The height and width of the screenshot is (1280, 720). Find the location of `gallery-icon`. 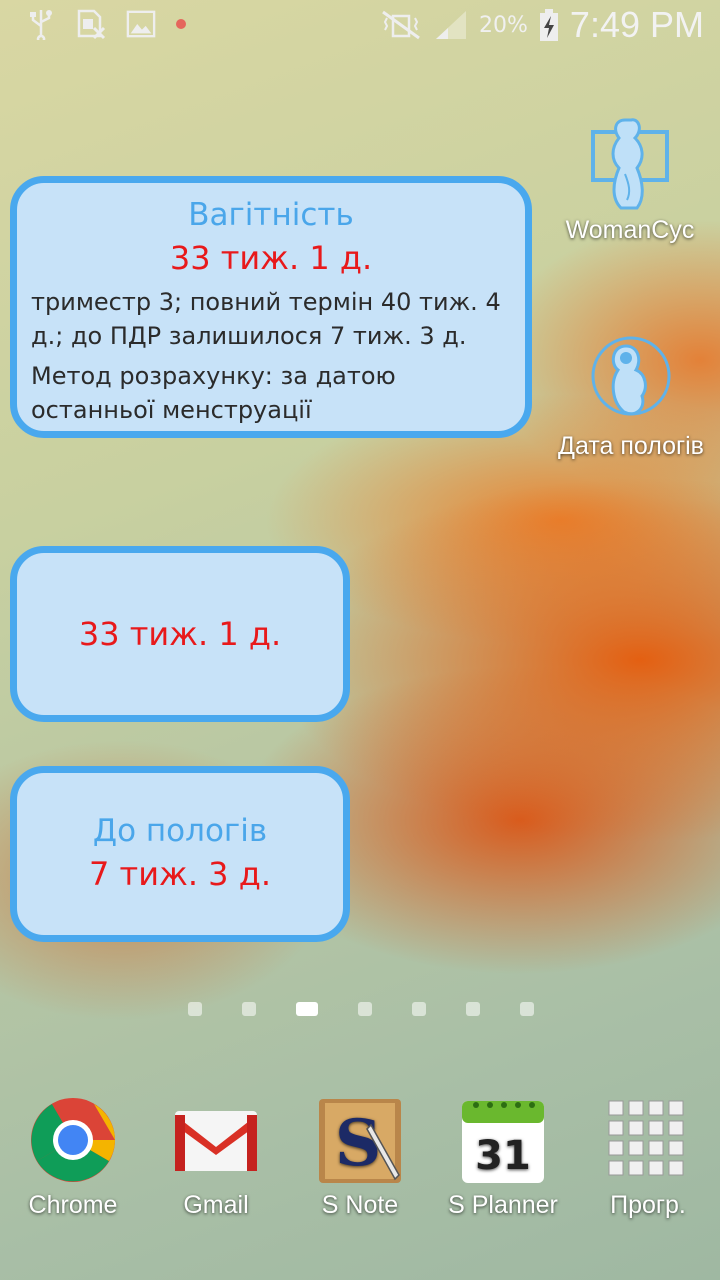

gallery-icon is located at coordinates (141, 24).